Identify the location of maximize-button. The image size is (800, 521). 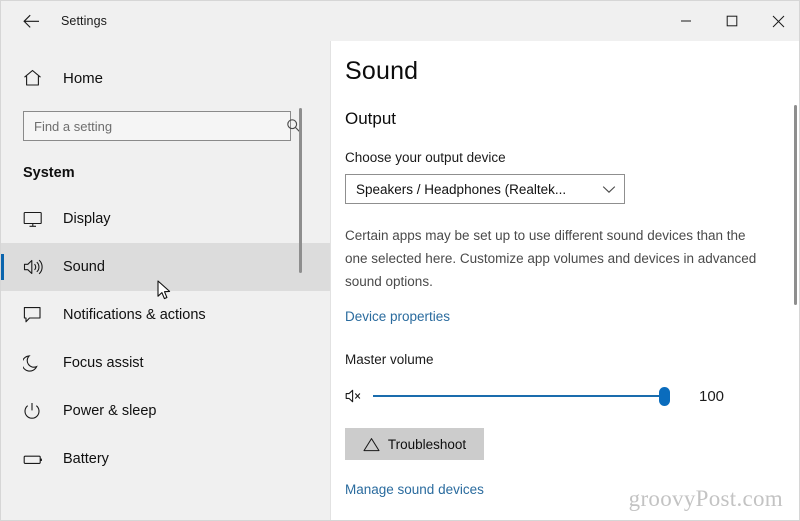
(732, 21).